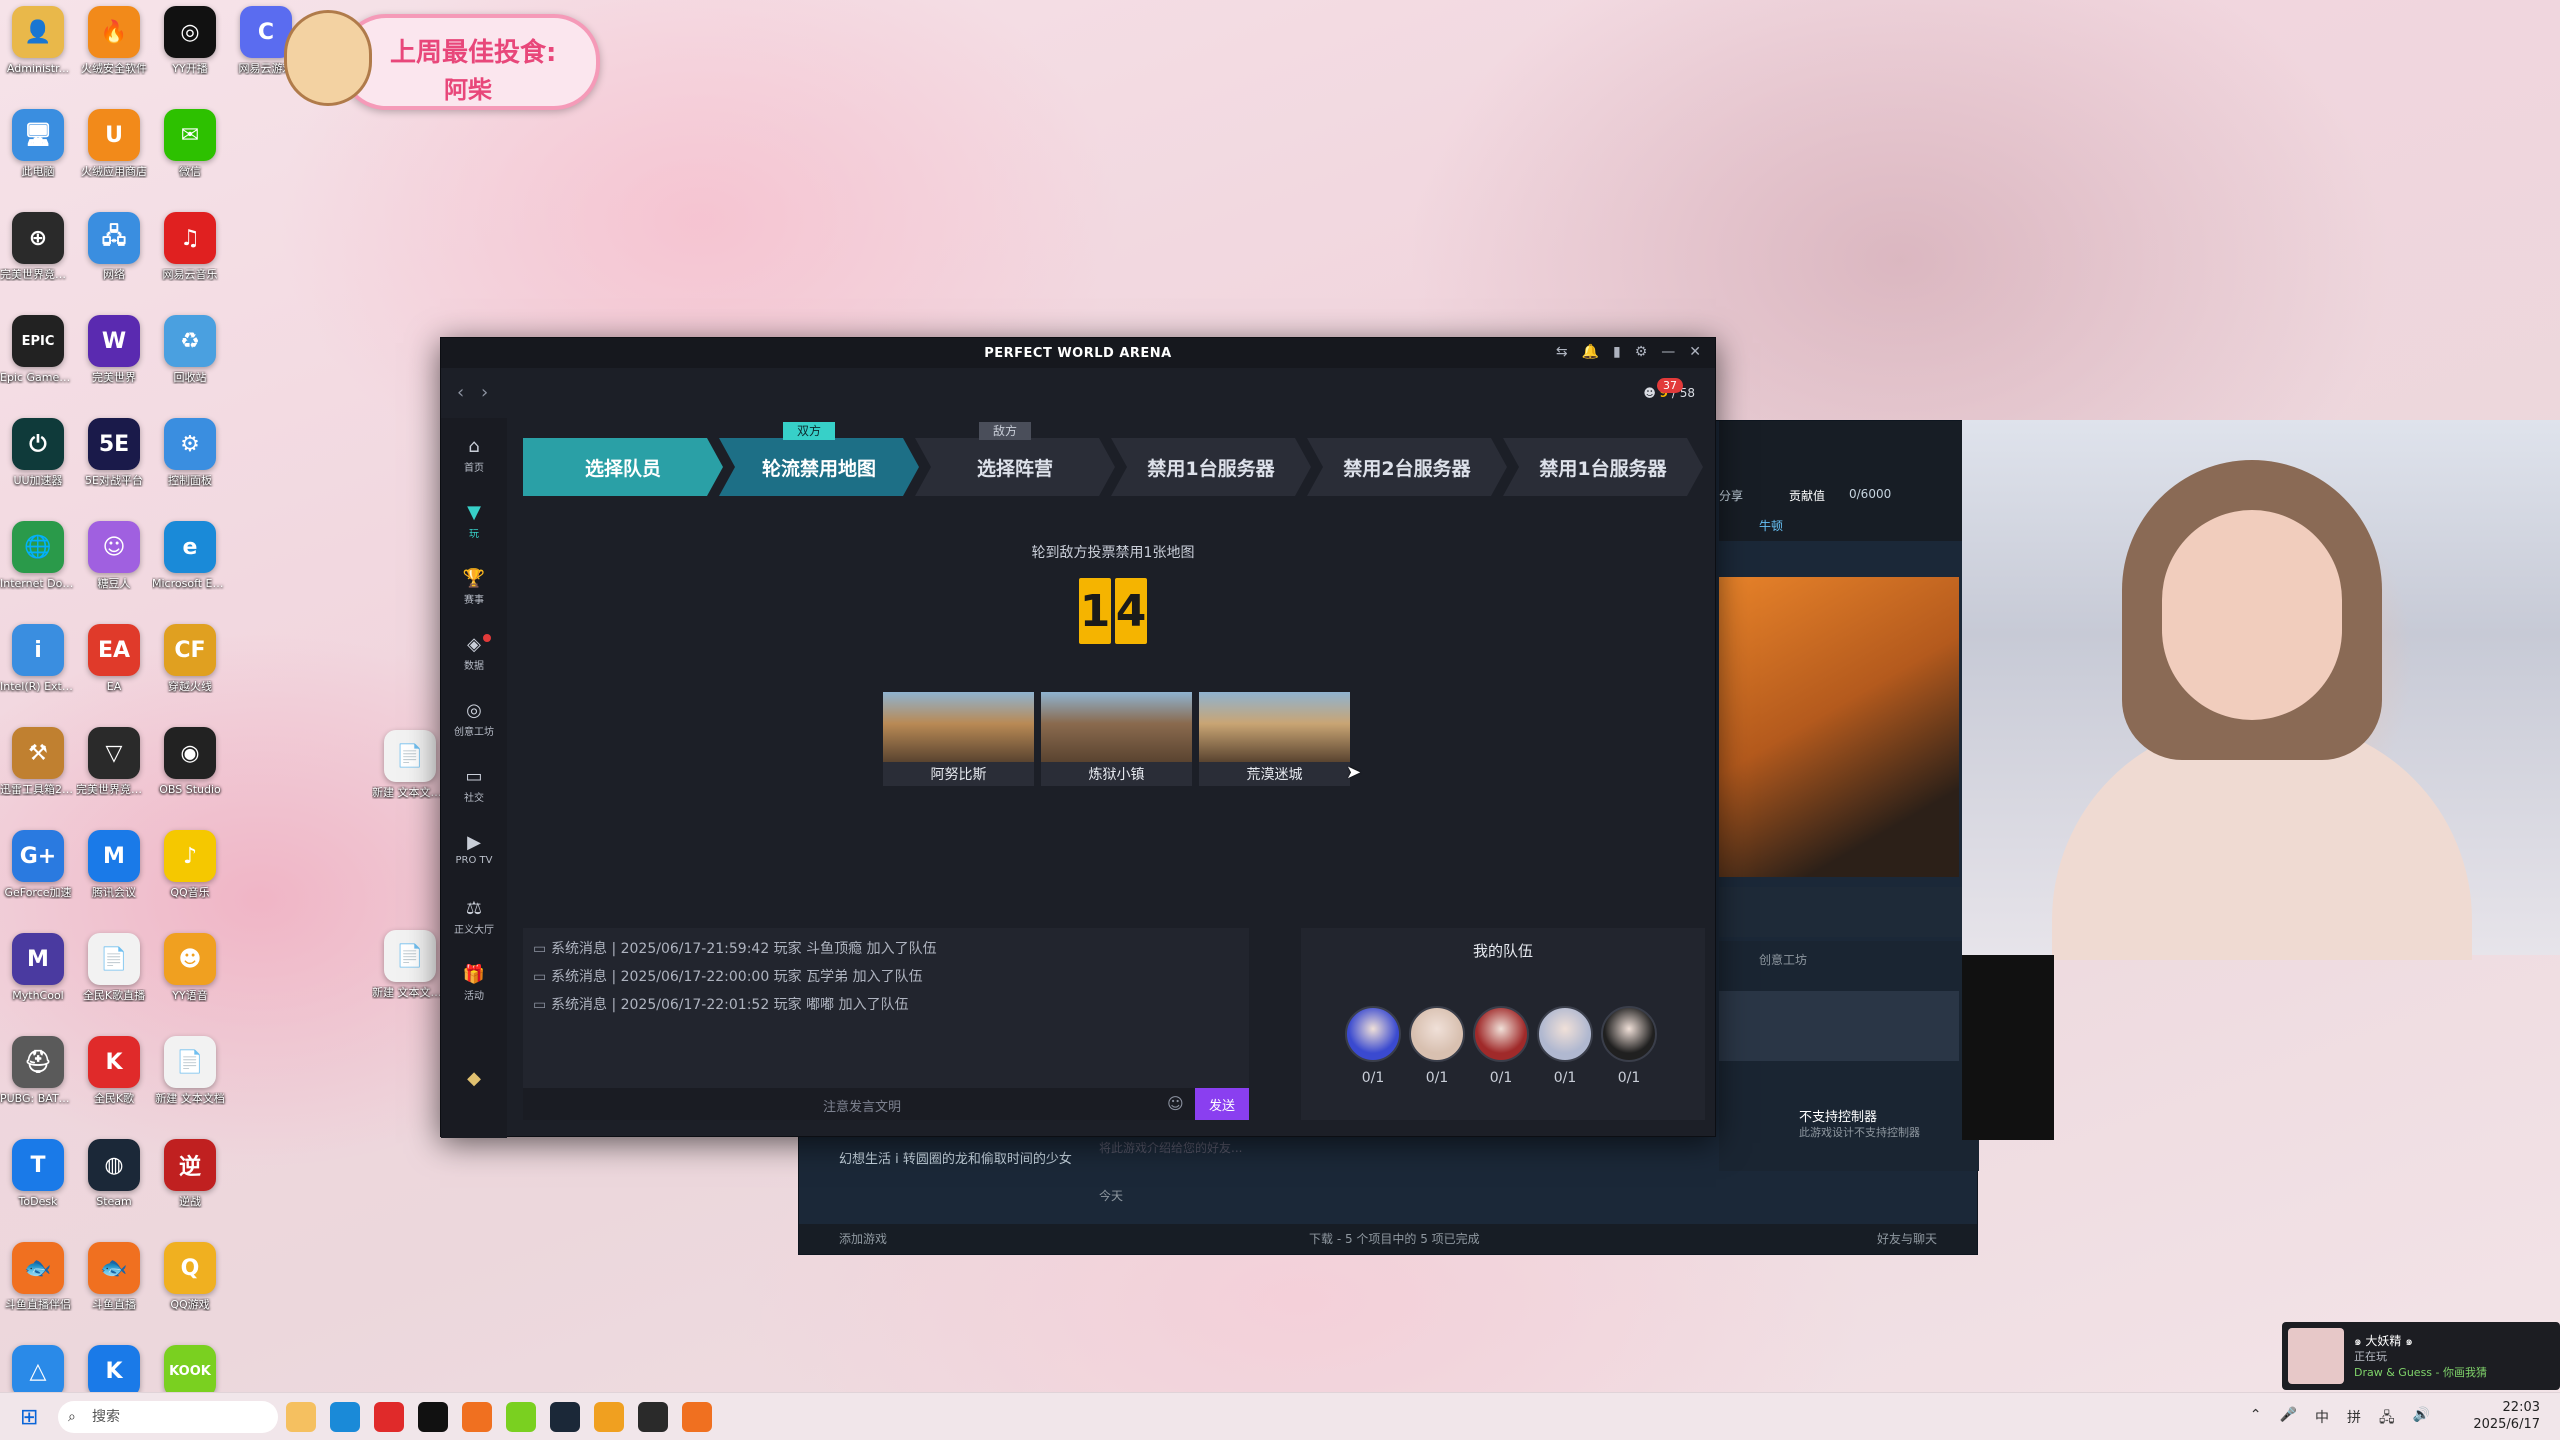 Image resolution: width=2560 pixels, height=1440 pixels. What do you see at coordinates (474, 1079) in the screenshot?
I see `sidebar-item-shop: ◆` at bounding box center [474, 1079].